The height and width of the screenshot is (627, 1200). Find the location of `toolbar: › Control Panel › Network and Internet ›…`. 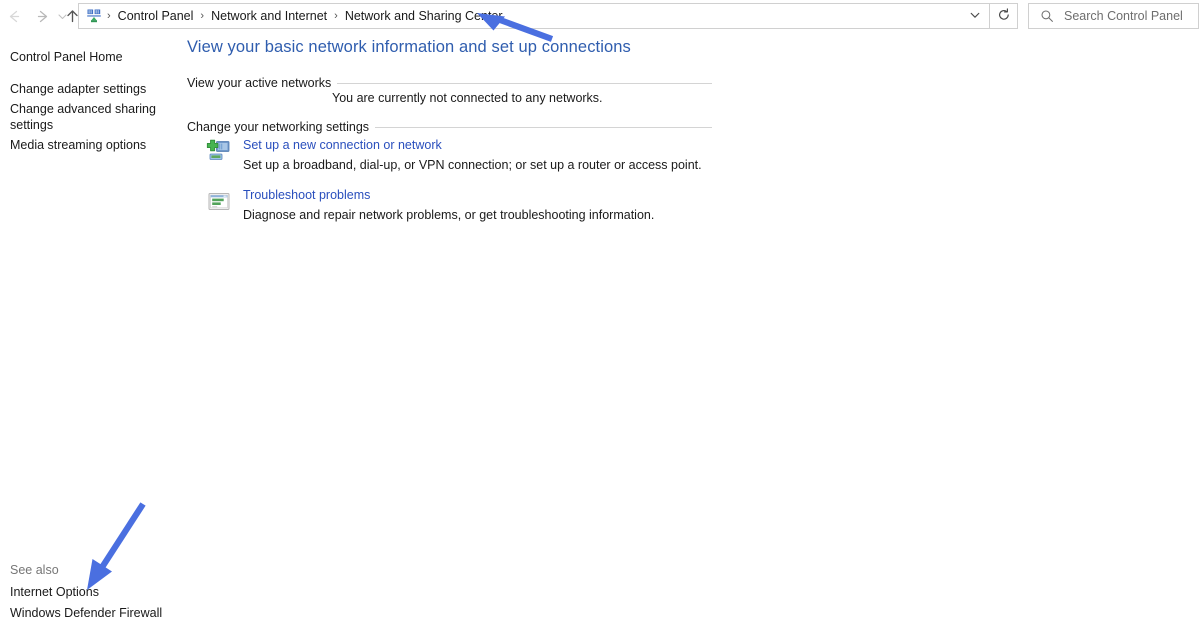

toolbar: › Control Panel › Network and Internet ›… is located at coordinates (600, 16).